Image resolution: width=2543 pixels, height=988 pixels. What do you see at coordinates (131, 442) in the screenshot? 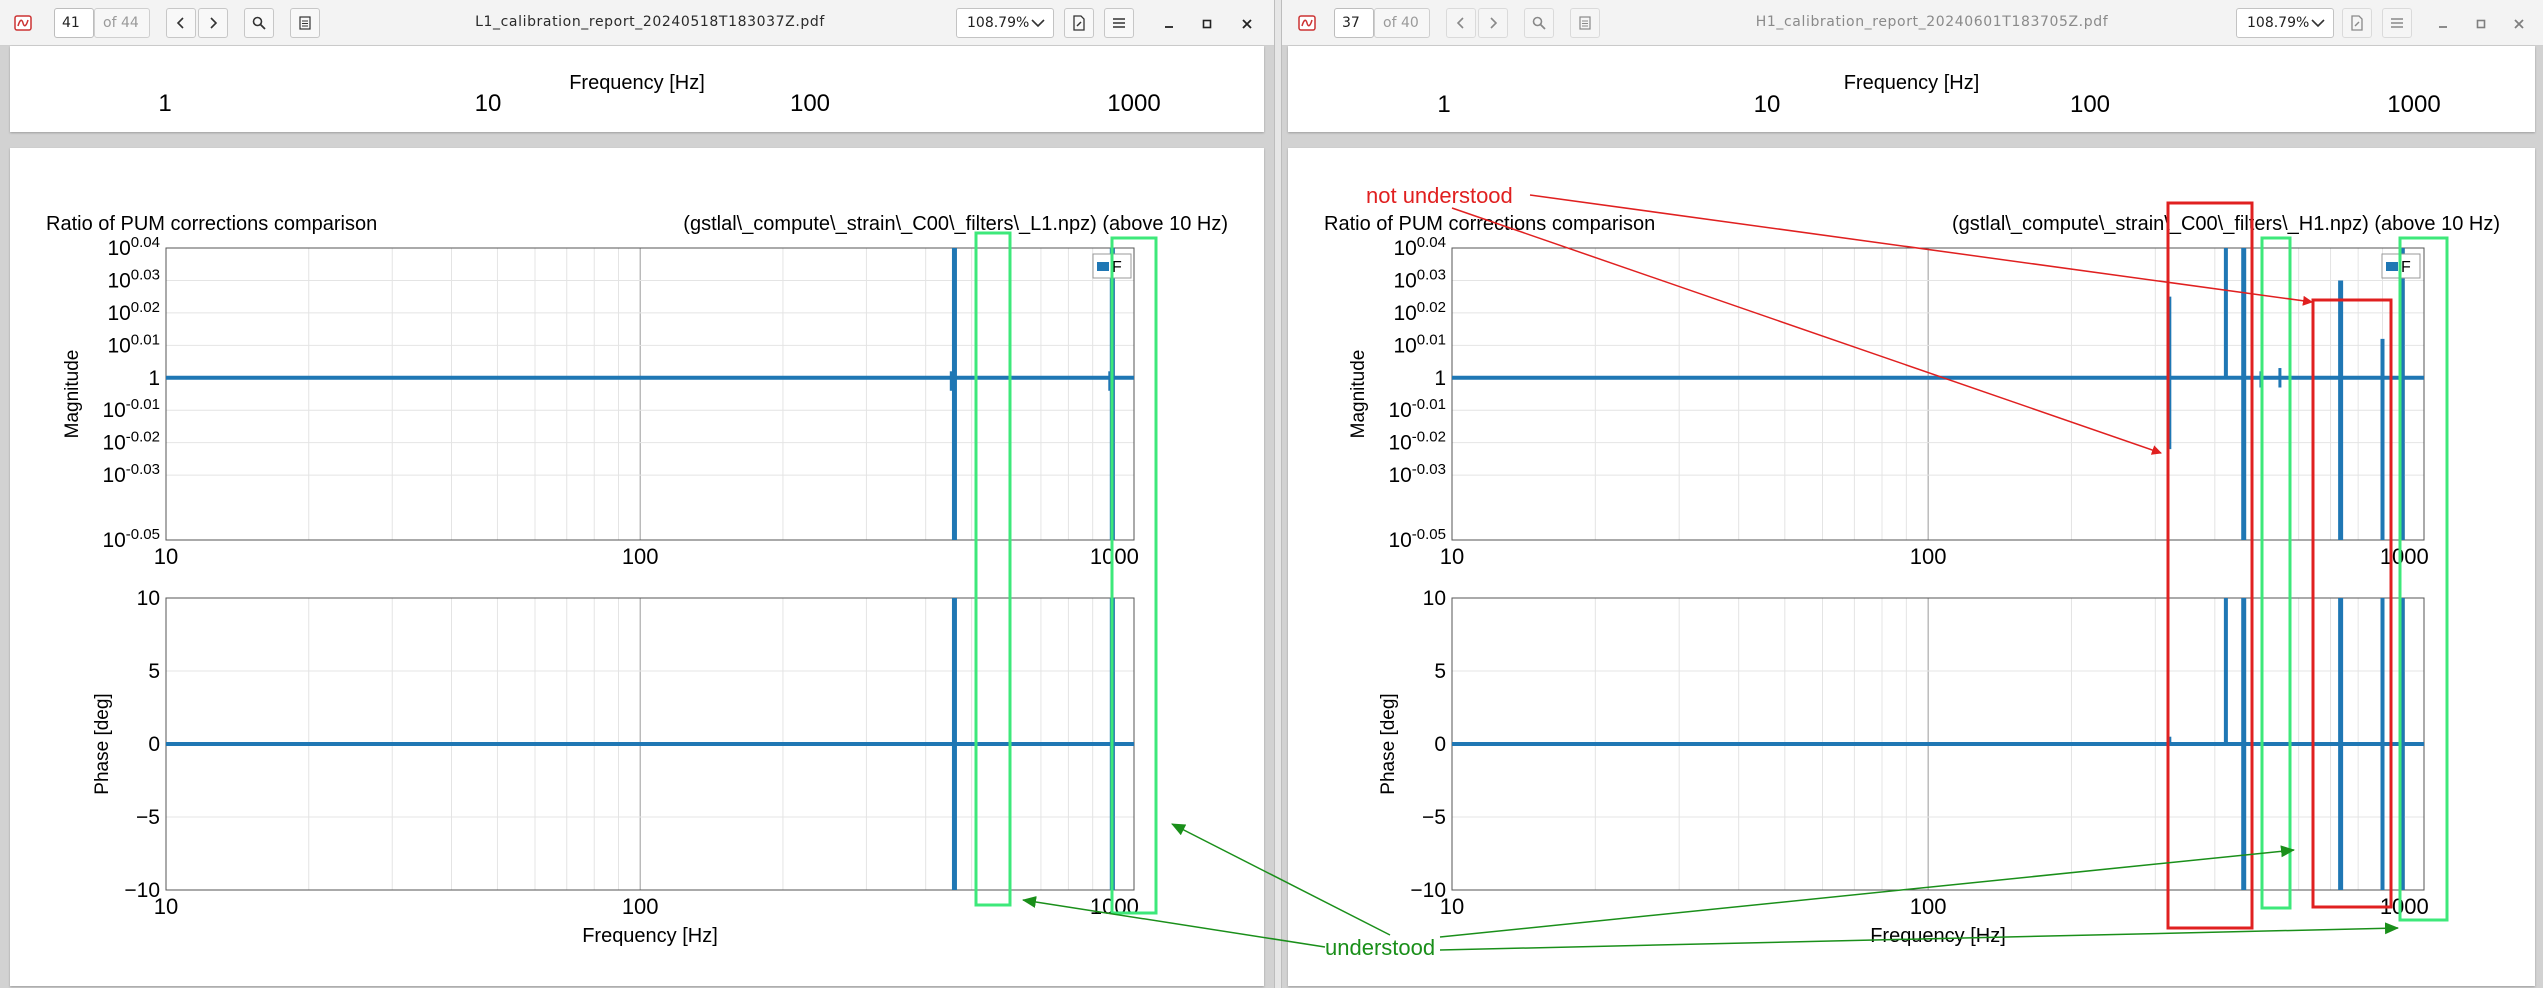
I see `y-tick-label: 10-0.02` at bounding box center [131, 442].